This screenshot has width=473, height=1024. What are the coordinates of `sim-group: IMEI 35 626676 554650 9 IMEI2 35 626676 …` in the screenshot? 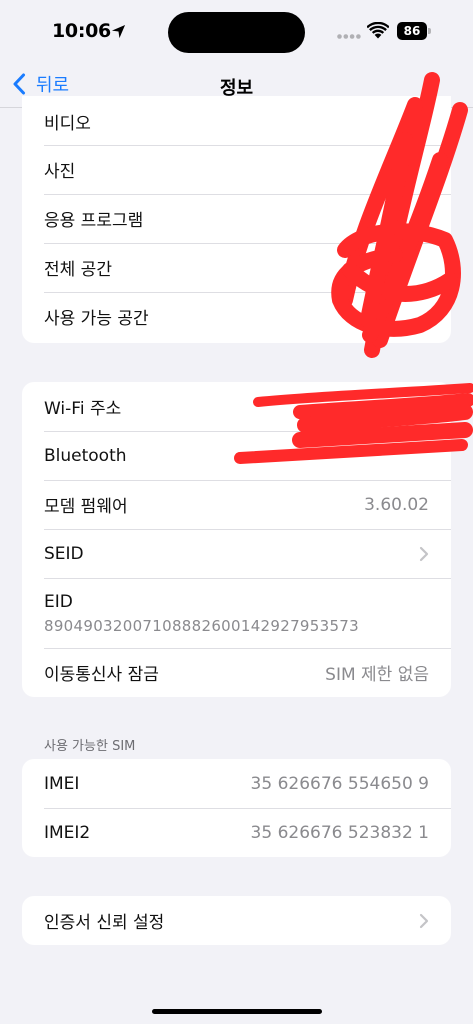 It's located at (236, 808).